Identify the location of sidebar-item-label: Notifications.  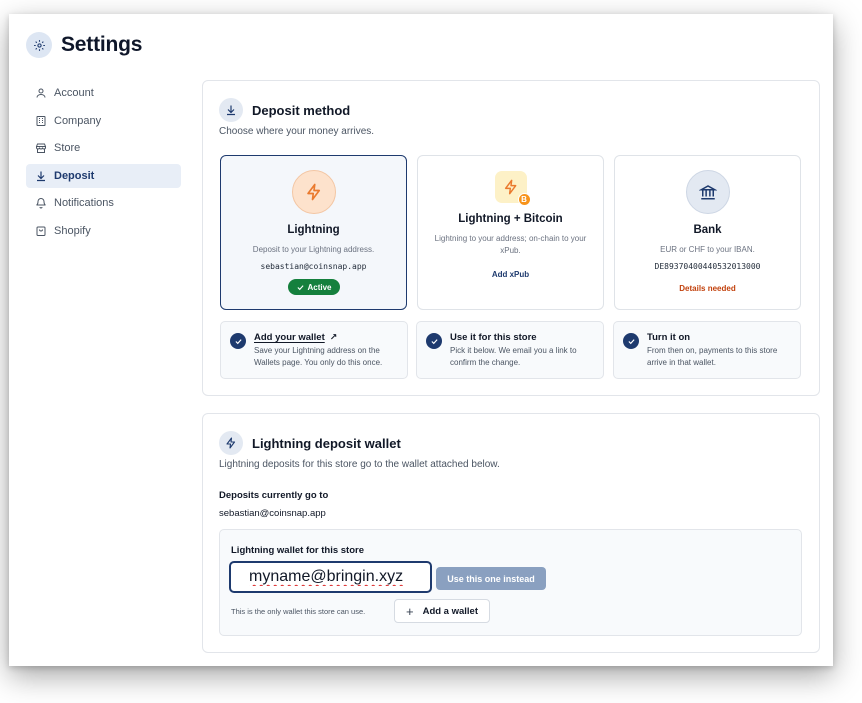
(84, 203).